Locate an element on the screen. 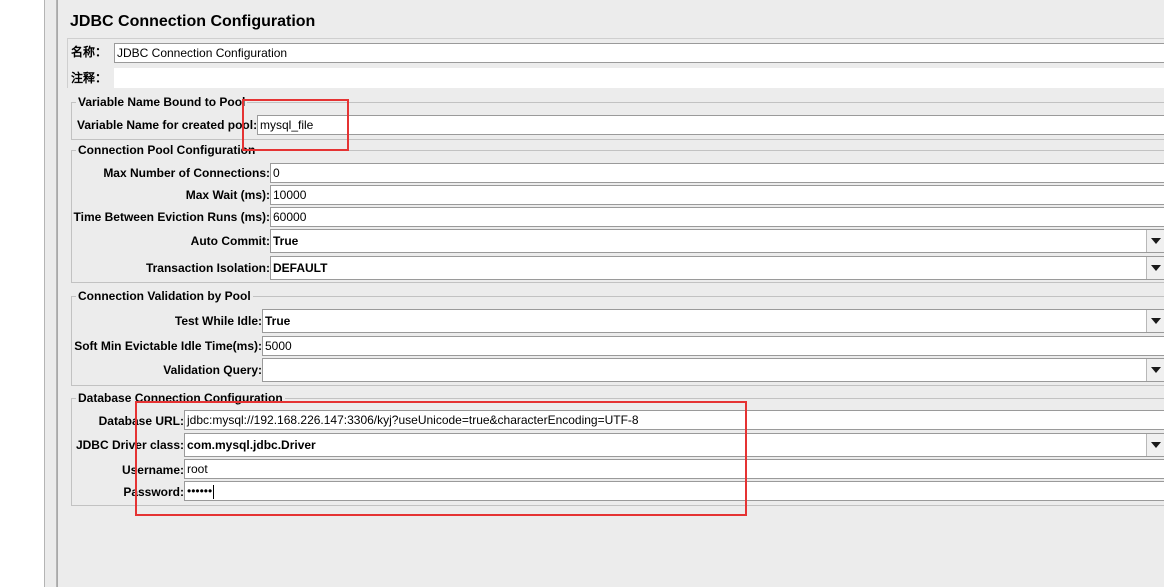 The width and height of the screenshot is (1164, 587). pool-group-title: Connection Pool Configuration is located at coordinates (167, 150).